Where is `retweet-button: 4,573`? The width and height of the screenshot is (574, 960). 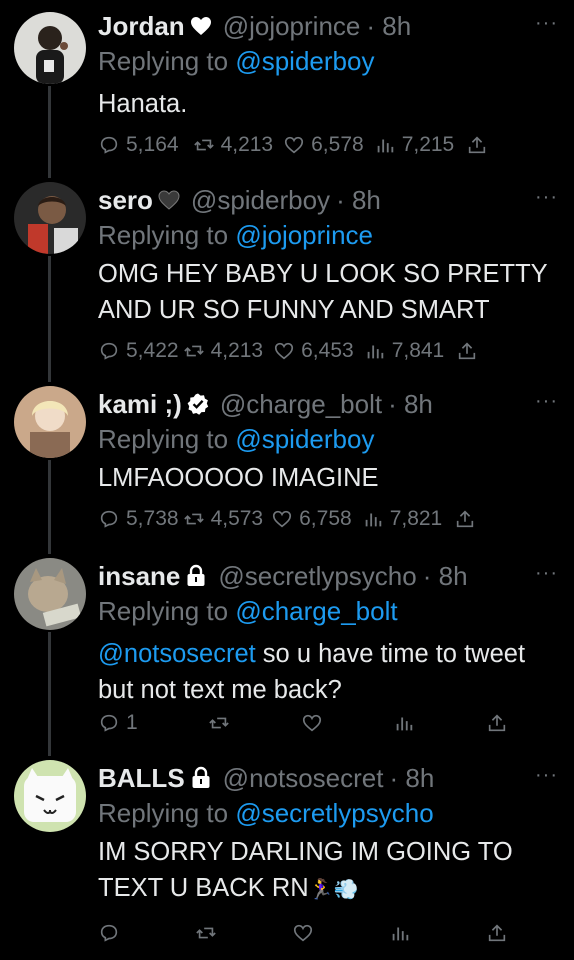 retweet-button: 4,573 is located at coordinates (223, 519).